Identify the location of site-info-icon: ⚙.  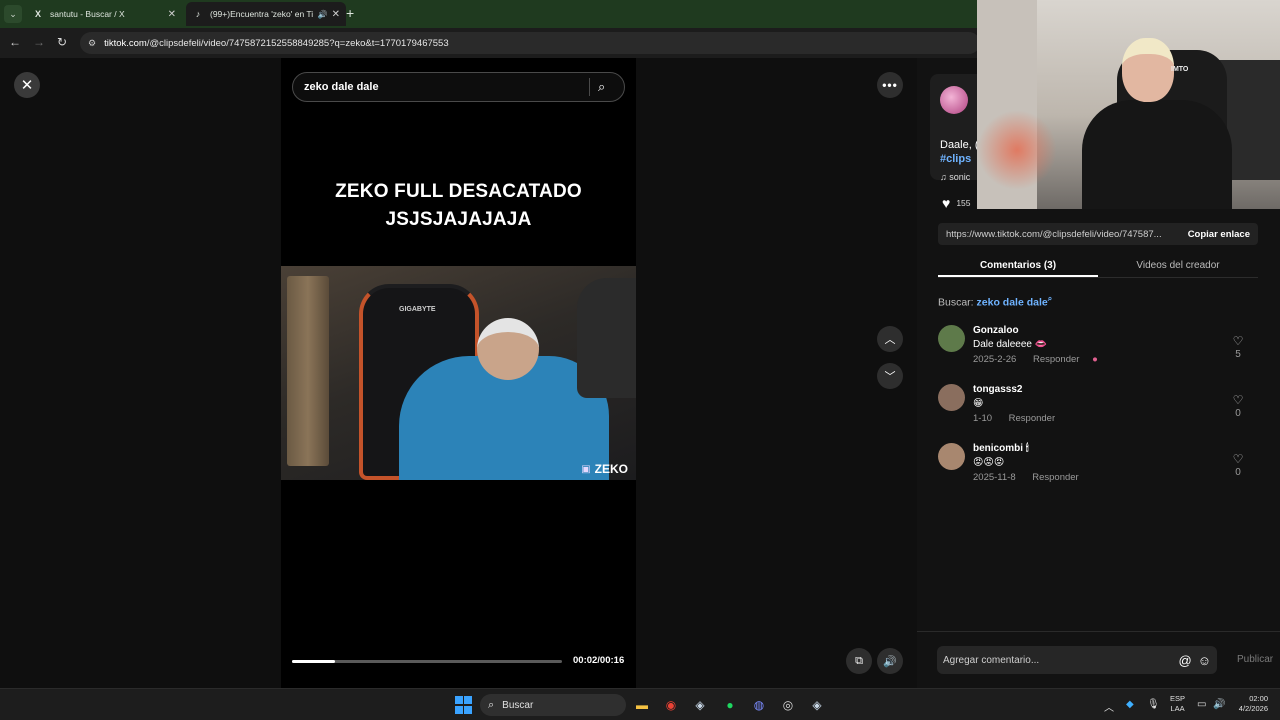
(92, 43).